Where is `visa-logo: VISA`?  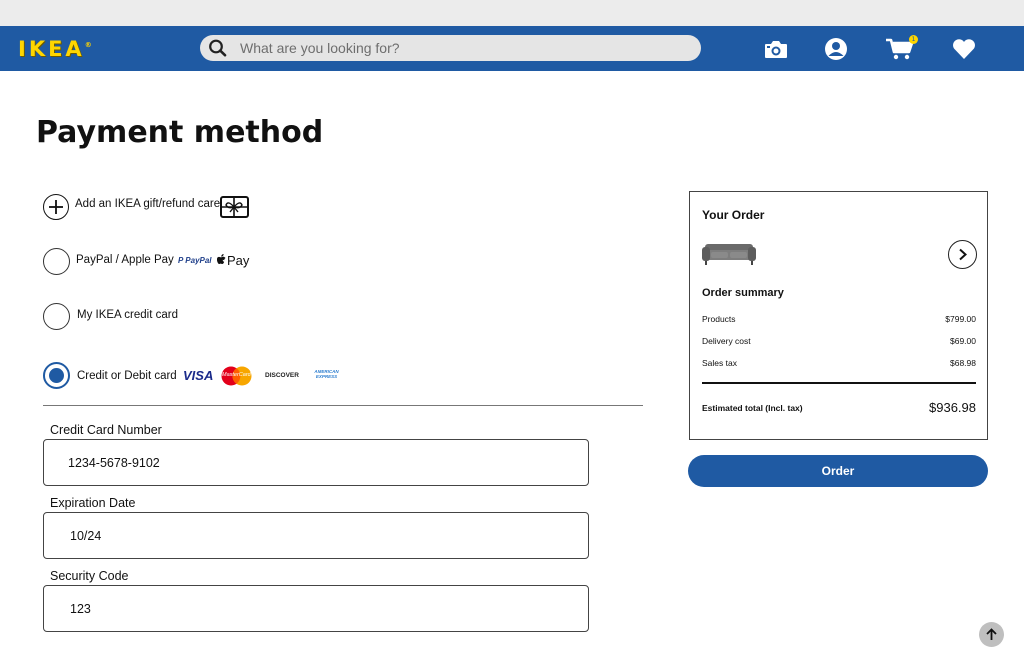
visa-logo: VISA is located at coordinates (198, 375).